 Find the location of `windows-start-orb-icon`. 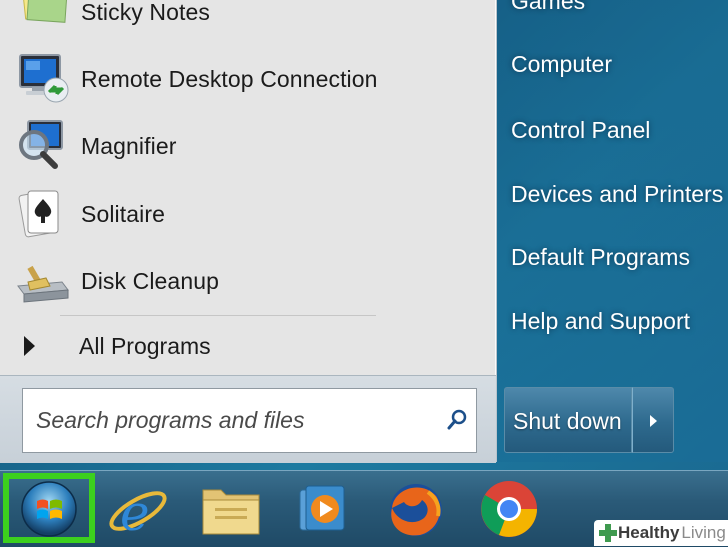

windows-start-orb-icon is located at coordinates (49, 509).